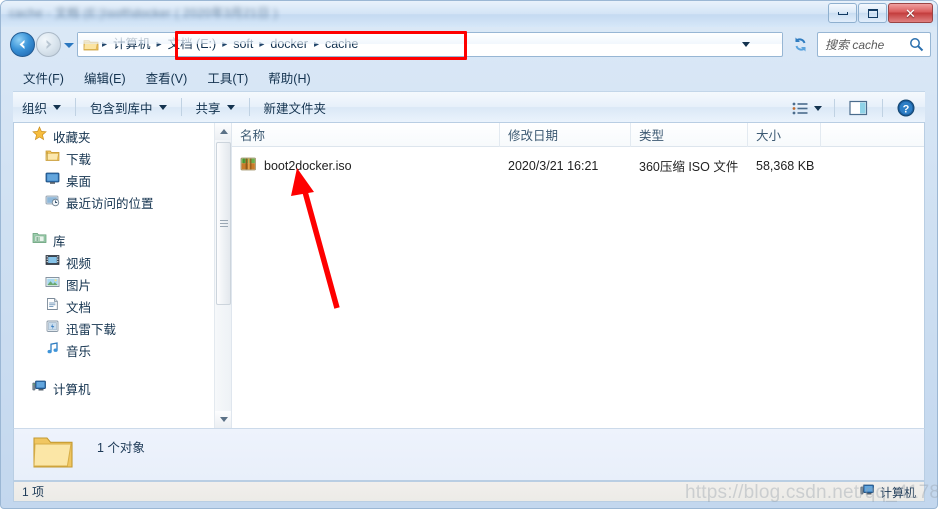  What do you see at coordinates (122, 306) in the screenshot?
I see `sidebar-item-documents: 文档` at bounding box center [122, 306].